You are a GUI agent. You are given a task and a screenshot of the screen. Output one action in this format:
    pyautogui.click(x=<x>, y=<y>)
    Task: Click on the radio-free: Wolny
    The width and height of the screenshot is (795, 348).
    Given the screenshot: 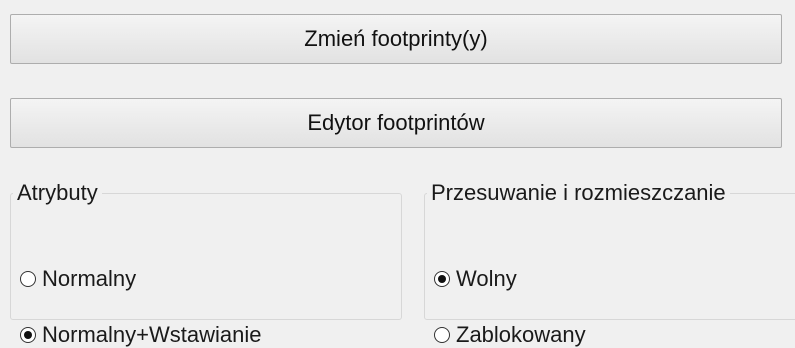 What is the action you would take?
    pyautogui.click(x=475, y=279)
    